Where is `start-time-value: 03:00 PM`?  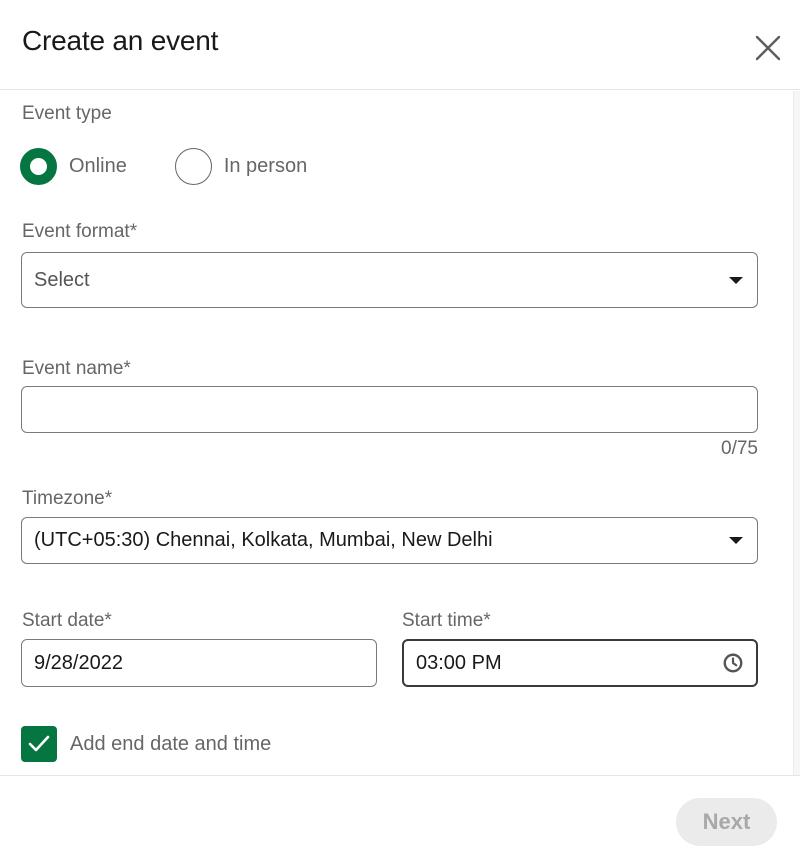 start-time-value: 03:00 PM is located at coordinates (459, 662).